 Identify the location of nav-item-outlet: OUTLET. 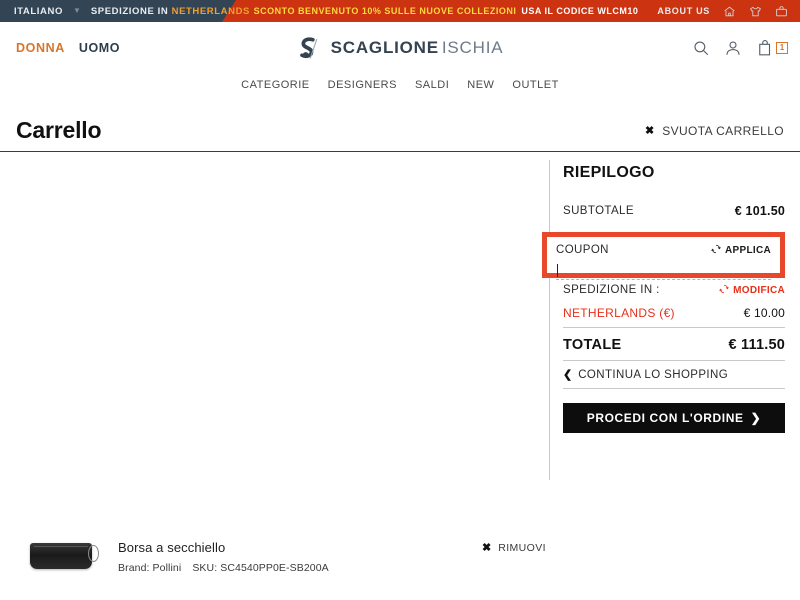
(535, 85).